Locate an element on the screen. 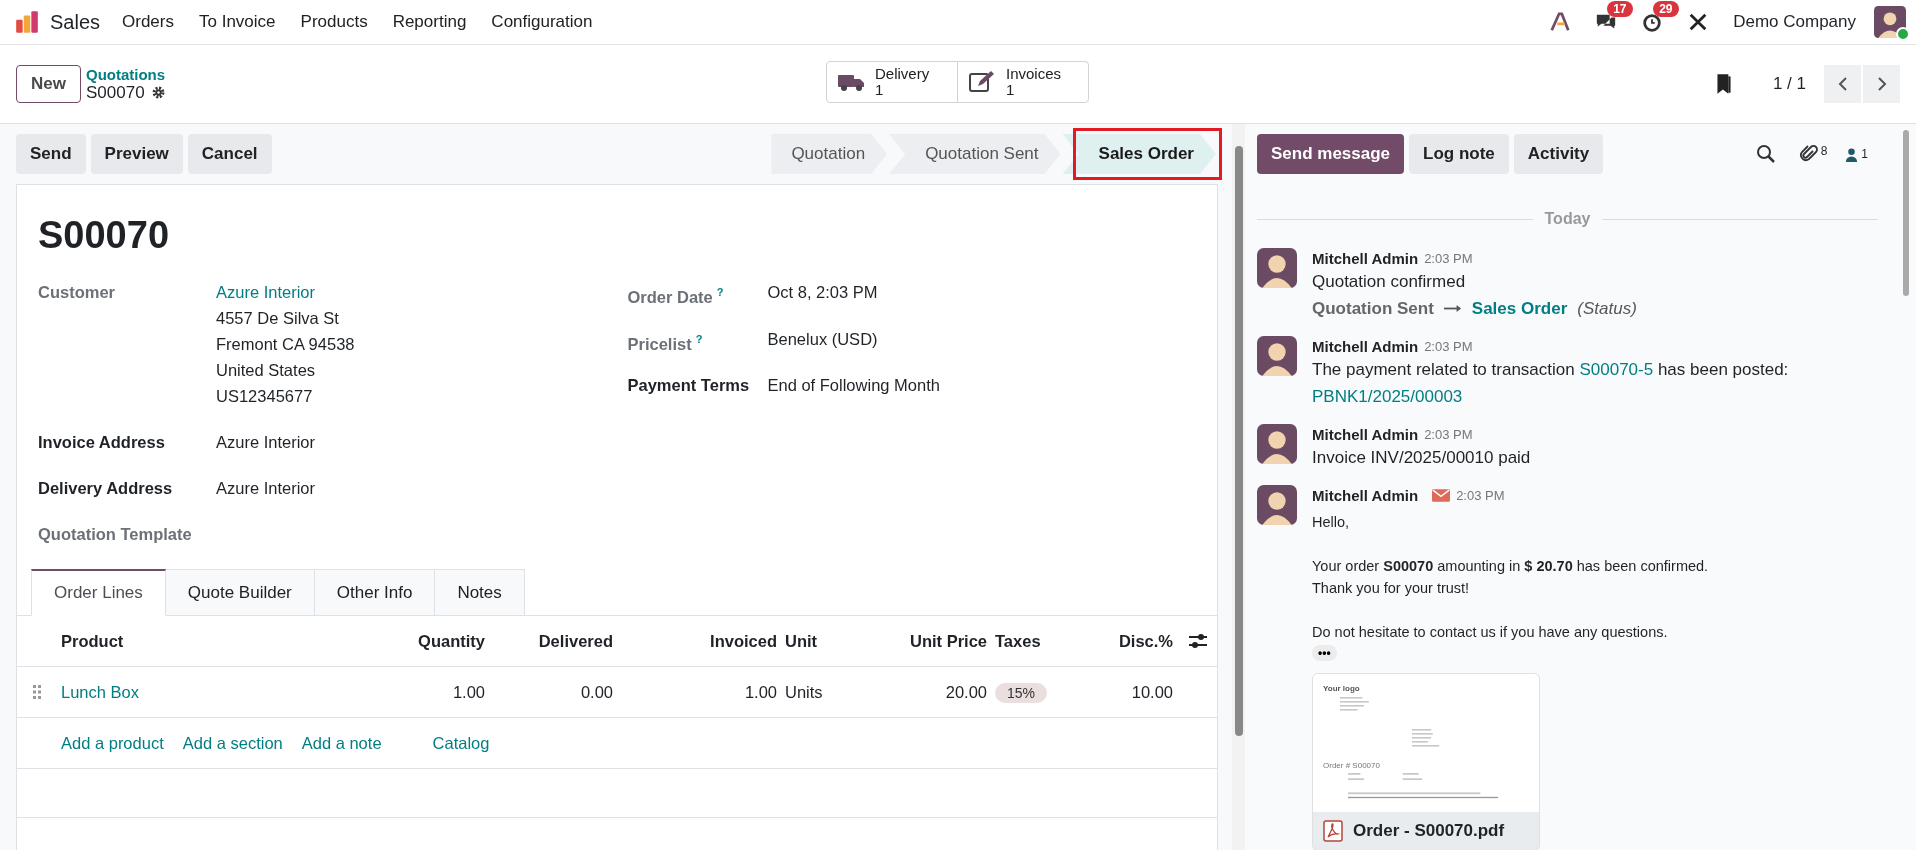 The image size is (1916, 850). field-label: Order Date $^{?}$ is located at coordinates (676, 296).